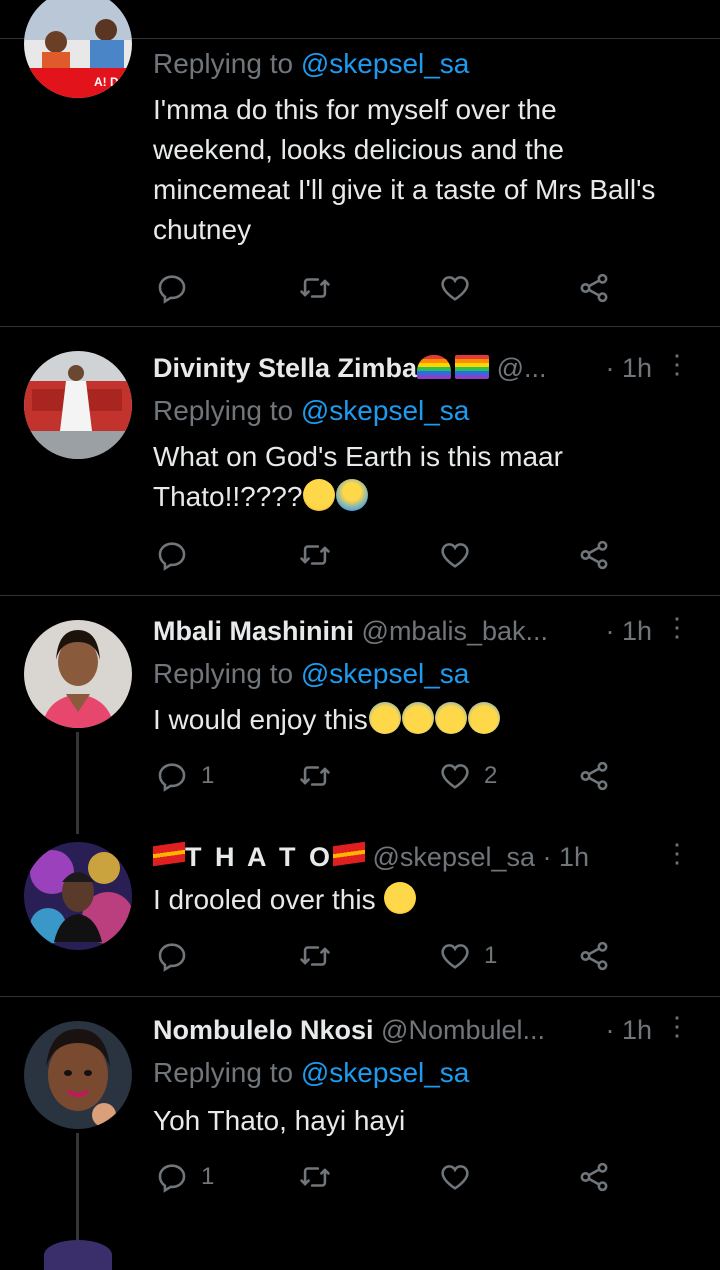 The width and height of the screenshot is (720, 1270). I want to click on display-name: Nombulelo Nkosi, so click(263, 1030).